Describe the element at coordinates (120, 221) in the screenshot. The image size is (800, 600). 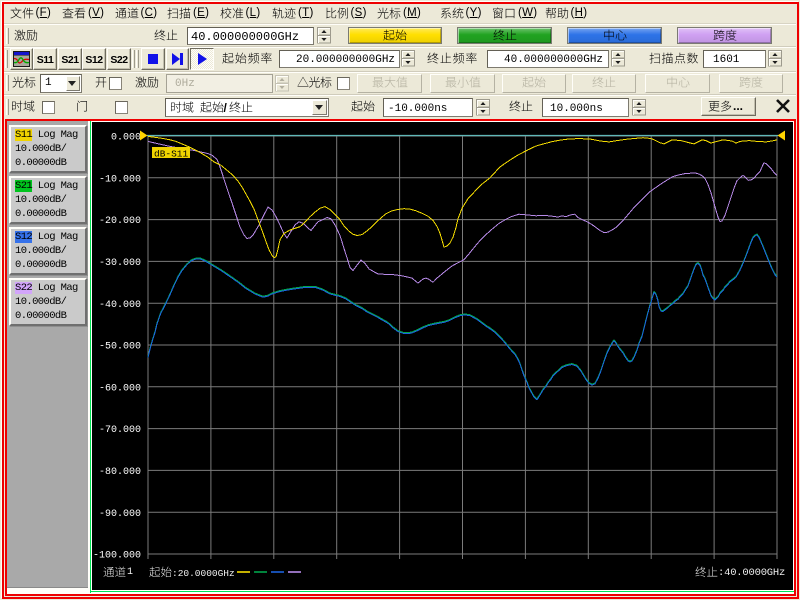
I see `svg-text: -20.000` at that location.